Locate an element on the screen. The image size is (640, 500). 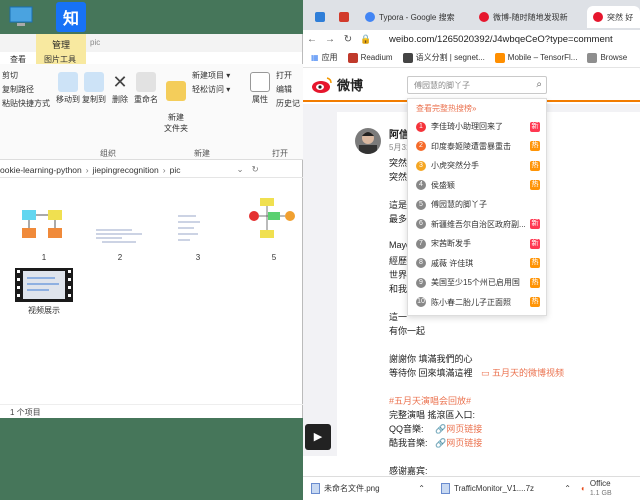
post-text-line: 經歷 is located at coordinates (398, 261).